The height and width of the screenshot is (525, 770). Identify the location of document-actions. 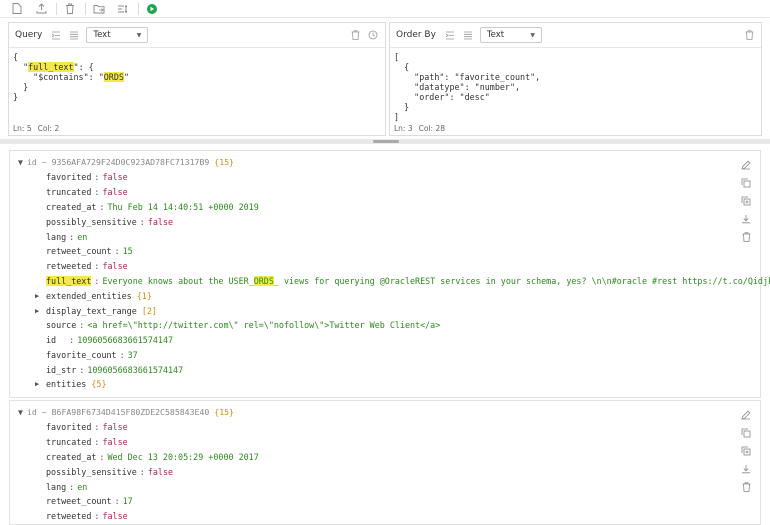
(746, 204).